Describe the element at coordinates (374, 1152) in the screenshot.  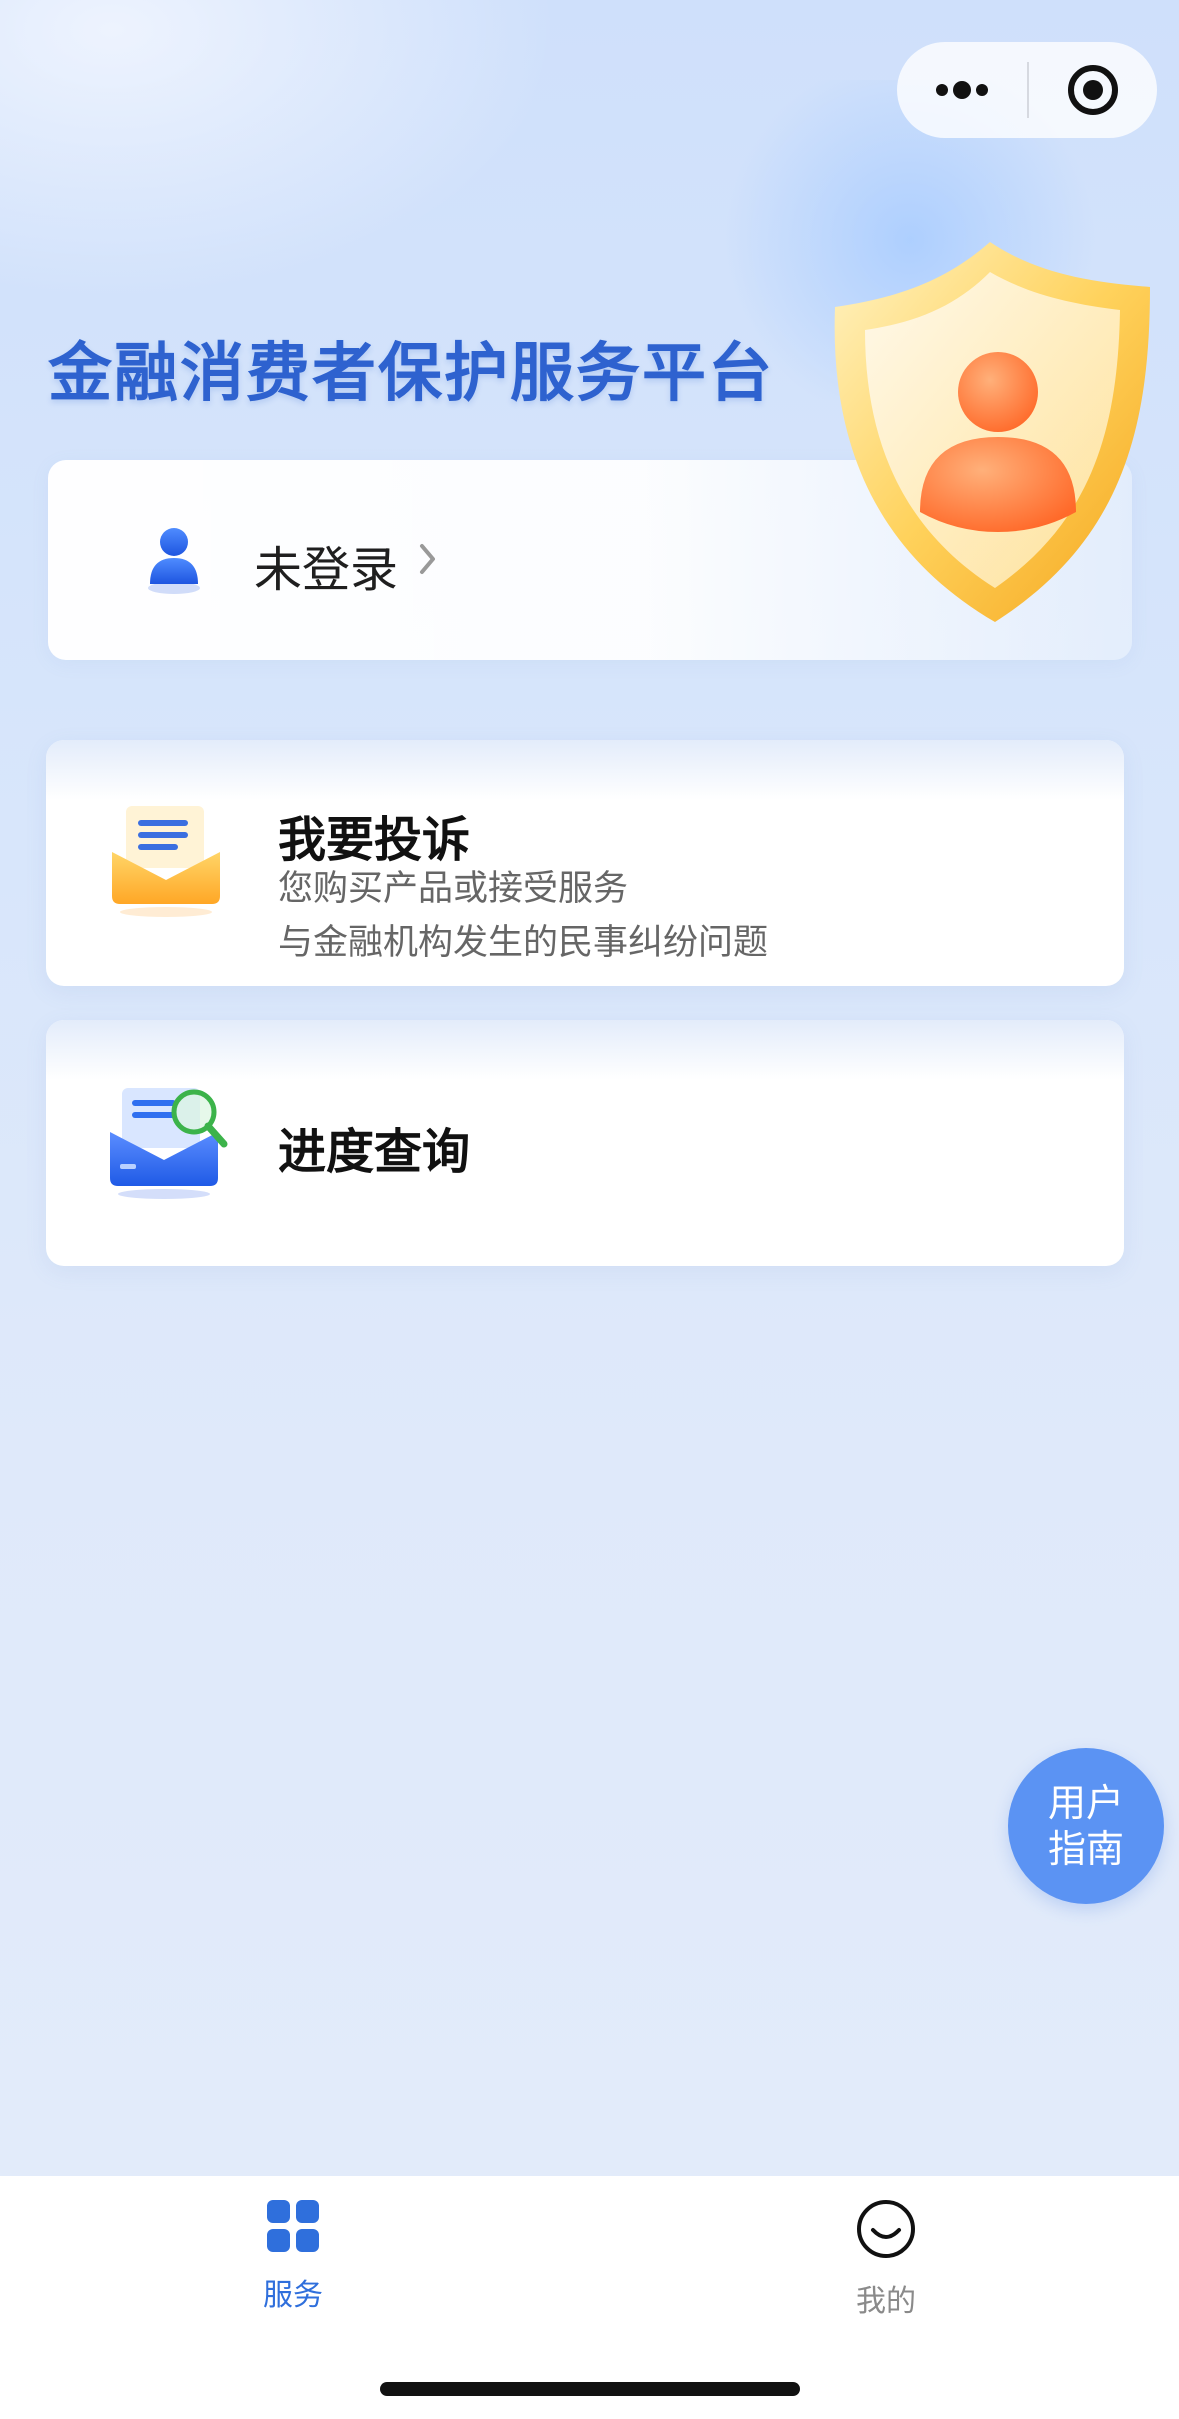
I see `progress-title: 进度查询` at that location.